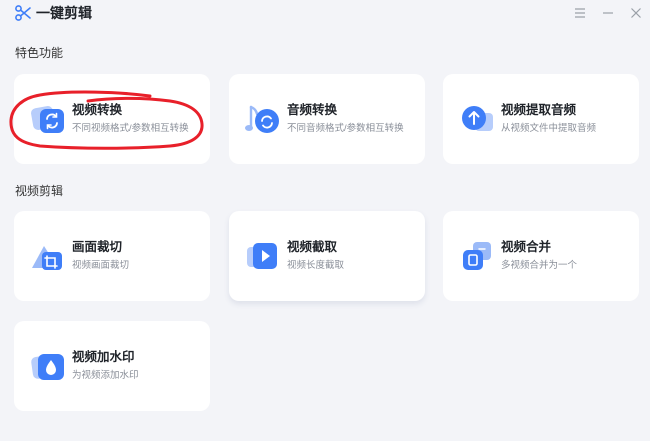 This screenshot has height=441, width=650. Describe the element at coordinates (262, 119) in the screenshot. I see `audio-convert-icon` at that location.